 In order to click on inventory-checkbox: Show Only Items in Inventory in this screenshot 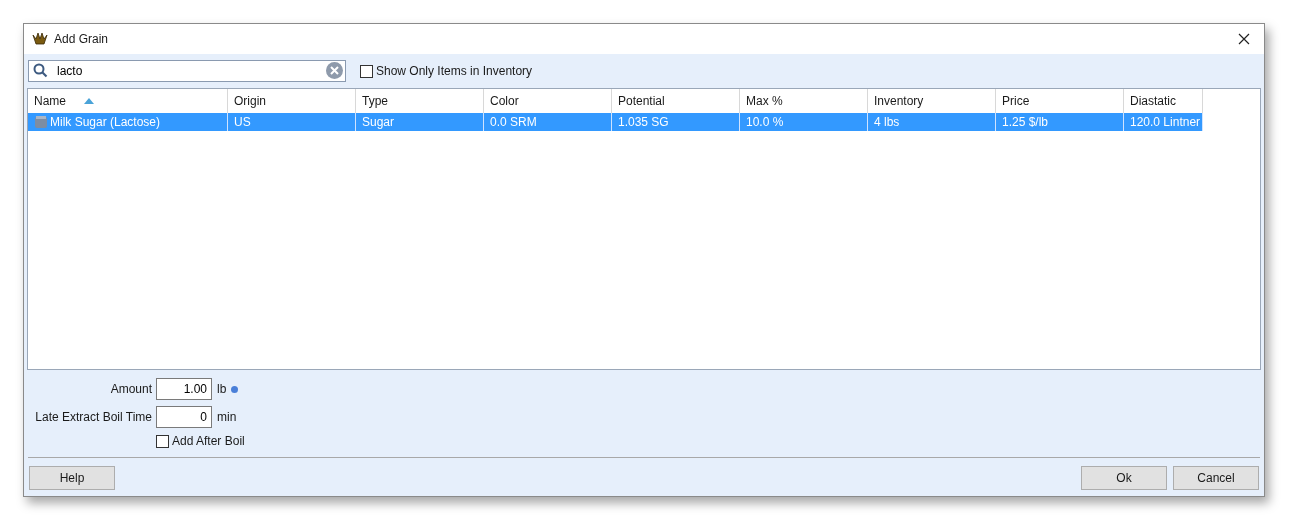, I will do `click(446, 71)`.